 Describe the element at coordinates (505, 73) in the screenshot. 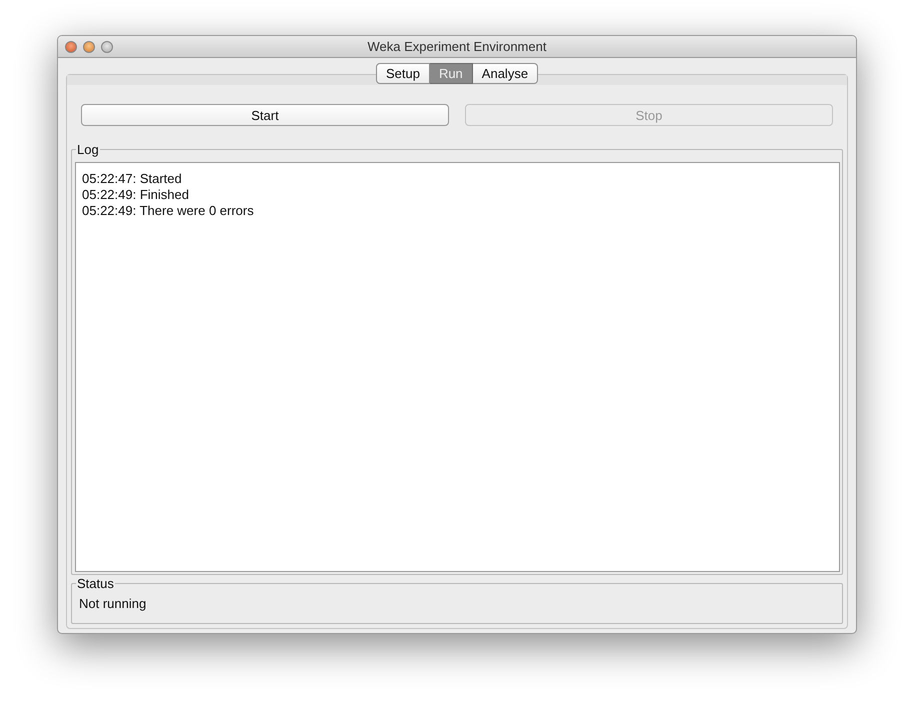

I see `tab: Analyse` at that location.